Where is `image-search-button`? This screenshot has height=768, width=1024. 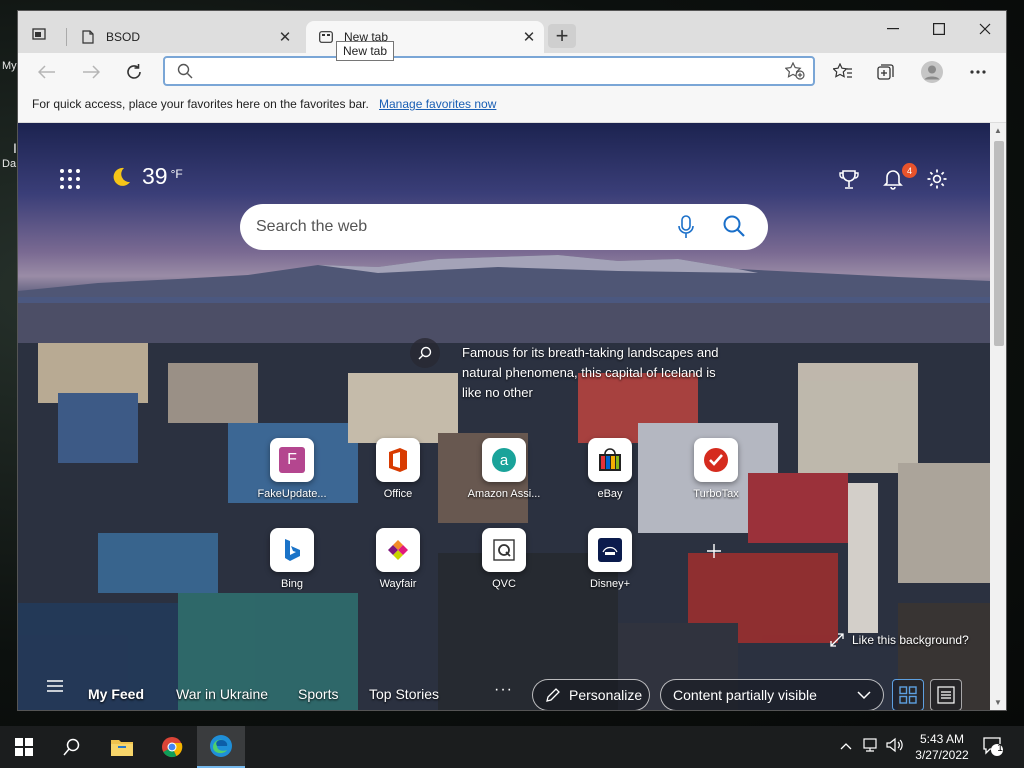 image-search-button is located at coordinates (425, 353).